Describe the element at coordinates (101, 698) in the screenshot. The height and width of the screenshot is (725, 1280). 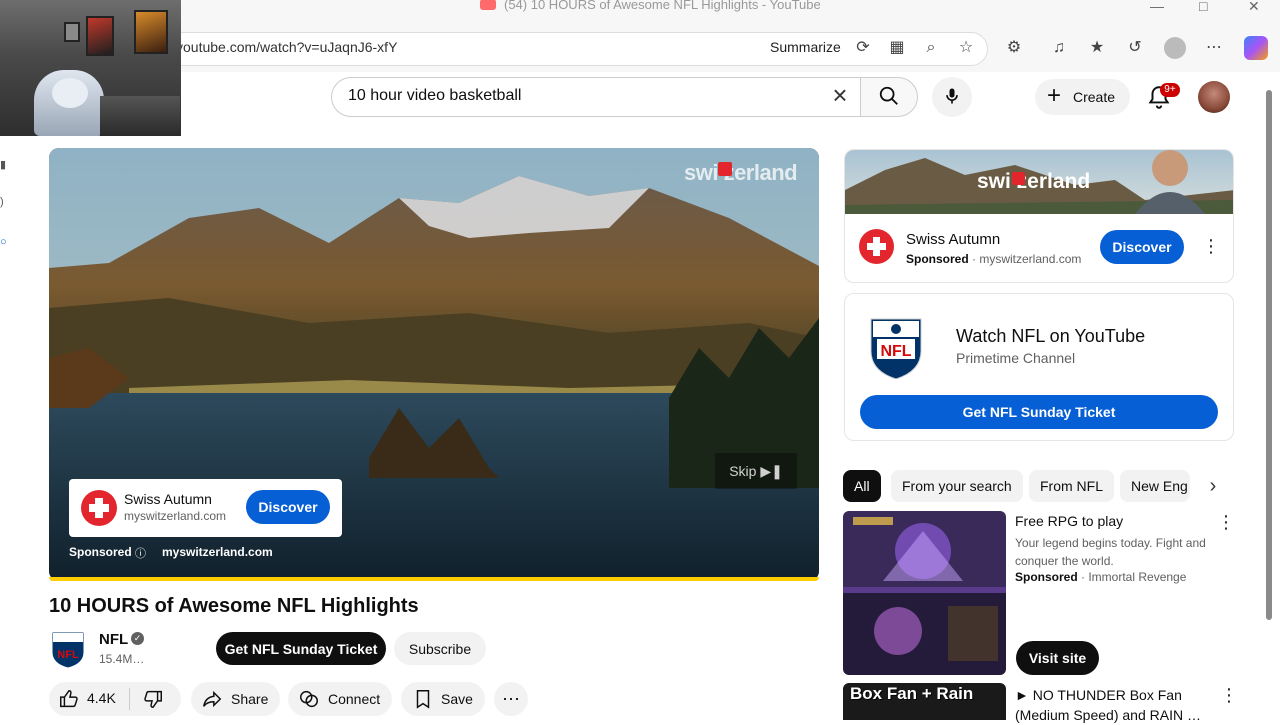
I see `like-count: 4.4K` at that location.